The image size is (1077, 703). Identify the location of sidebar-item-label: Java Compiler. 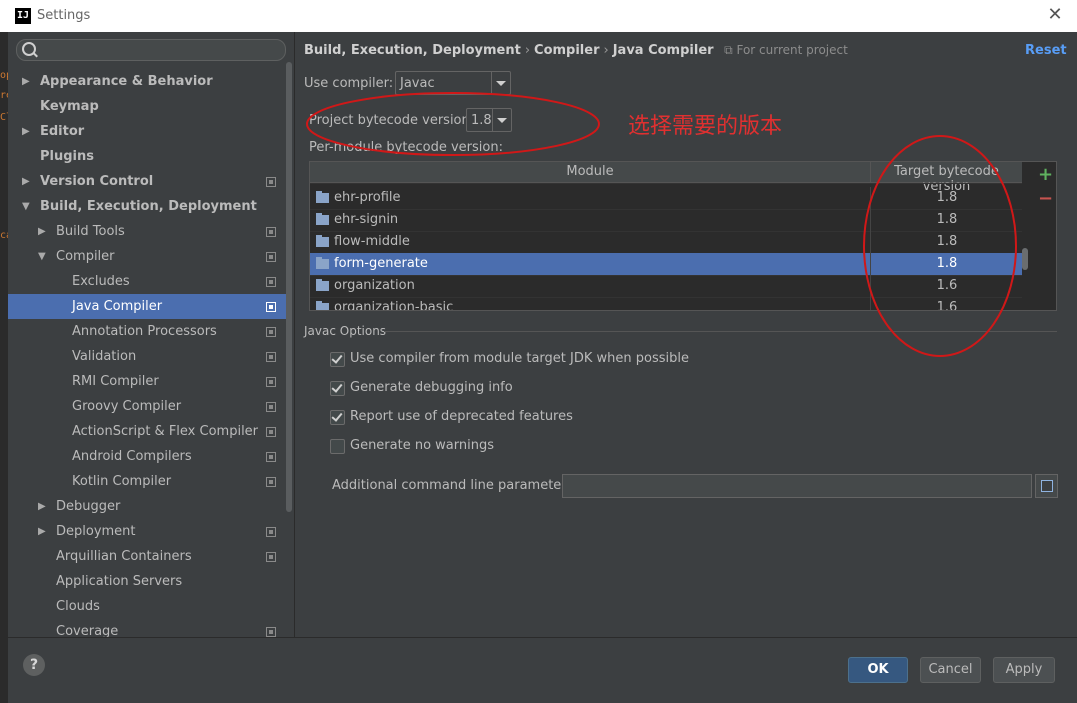
(117, 306).